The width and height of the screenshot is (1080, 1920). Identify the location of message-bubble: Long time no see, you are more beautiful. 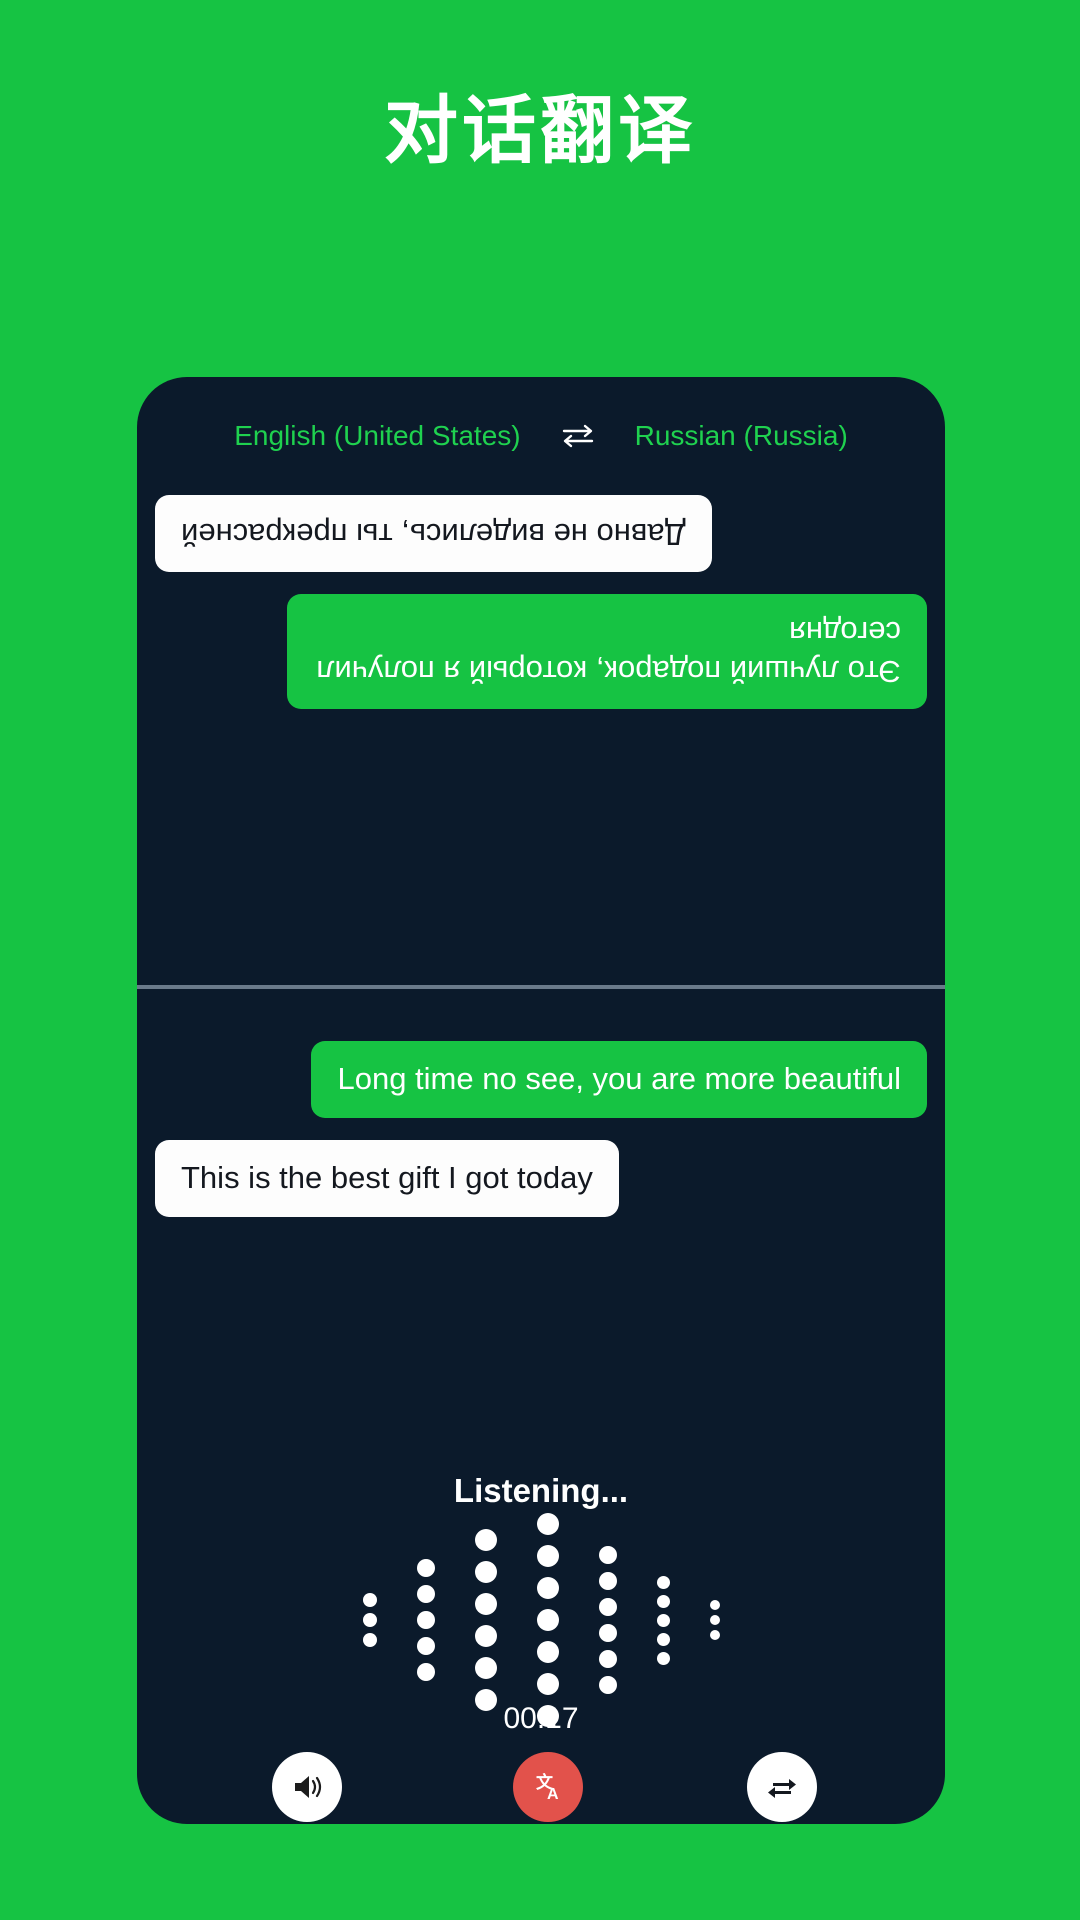
(619, 1079).